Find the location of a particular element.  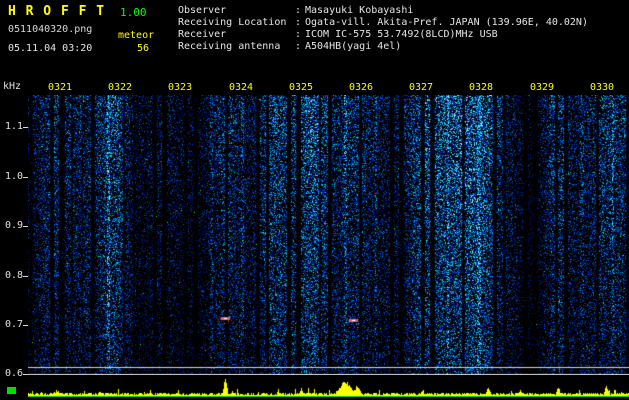

amplitude-canvas is located at coordinates (328, 386).